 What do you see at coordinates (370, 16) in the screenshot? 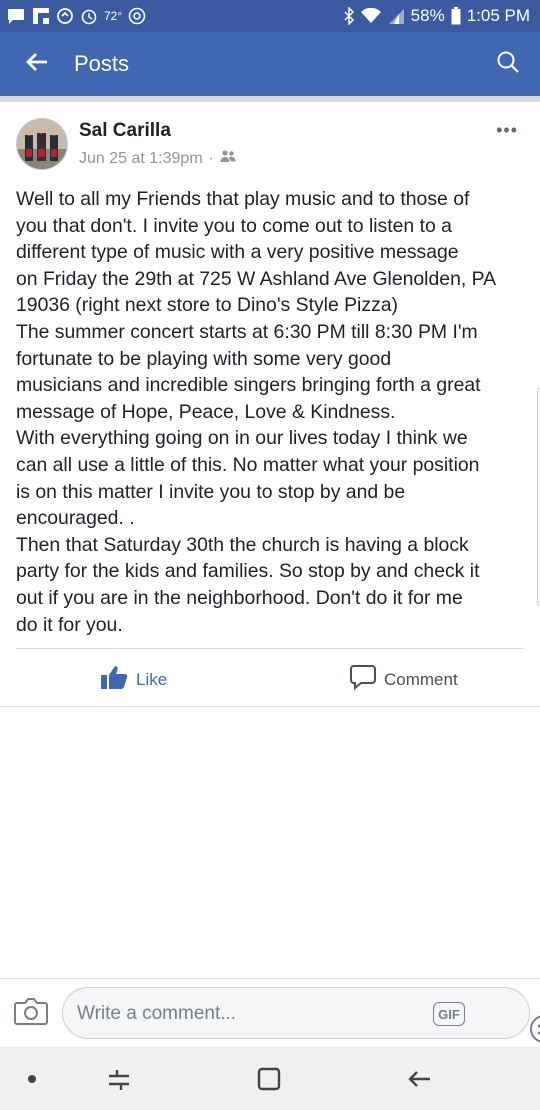
I see `wifi-icon` at bounding box center [370, 16].